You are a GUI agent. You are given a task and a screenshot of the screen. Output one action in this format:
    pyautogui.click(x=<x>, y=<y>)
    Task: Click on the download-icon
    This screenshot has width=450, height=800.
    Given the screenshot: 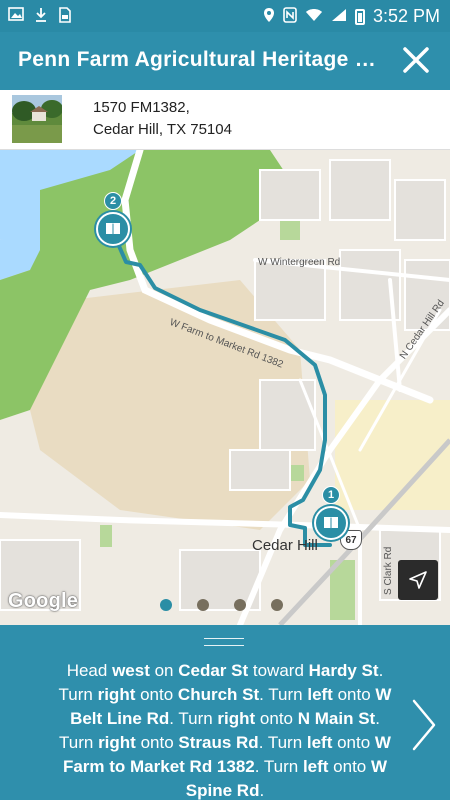 What is the action you would take?
    pyautogui.click(x=41, y=17)
    